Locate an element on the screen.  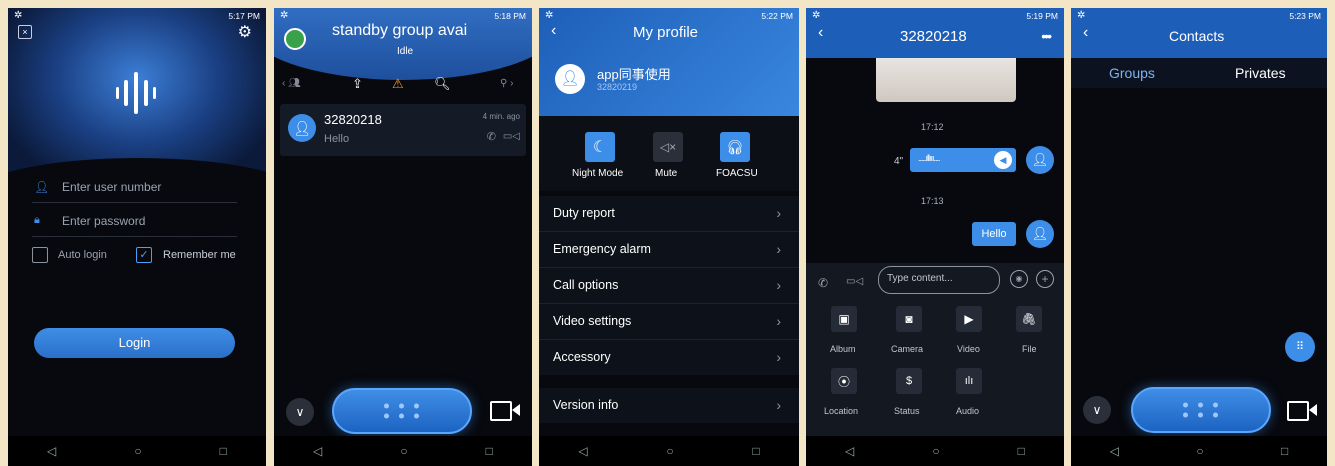
search-icon: 🔍︎ is located at coordinates (442, 84).